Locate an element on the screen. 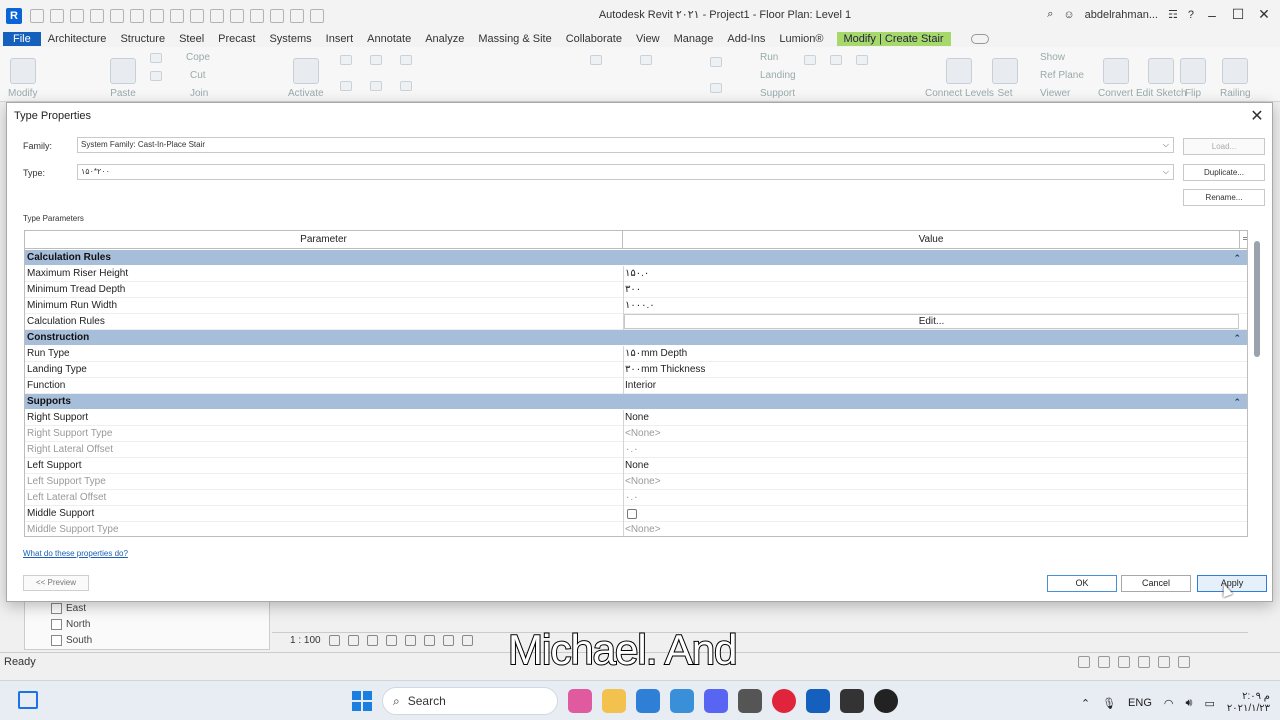  app-icon is located at coordinates (886, 701).